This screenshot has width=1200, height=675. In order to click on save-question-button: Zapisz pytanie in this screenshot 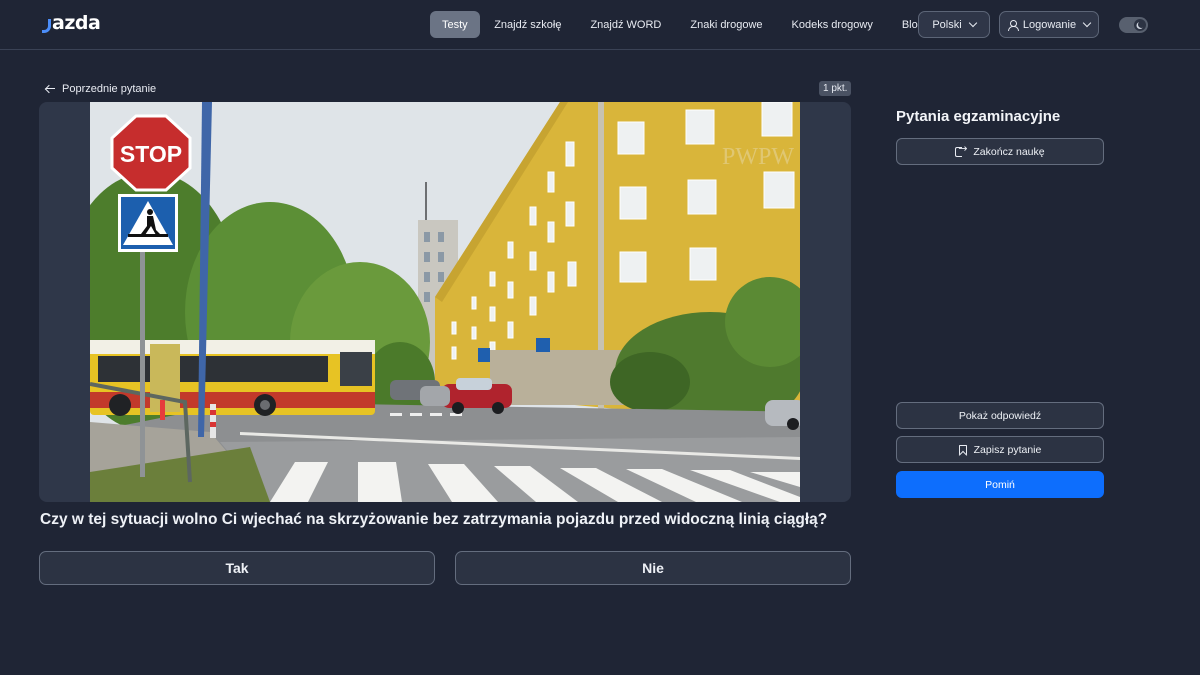, I will do `click(1000, 449)`.